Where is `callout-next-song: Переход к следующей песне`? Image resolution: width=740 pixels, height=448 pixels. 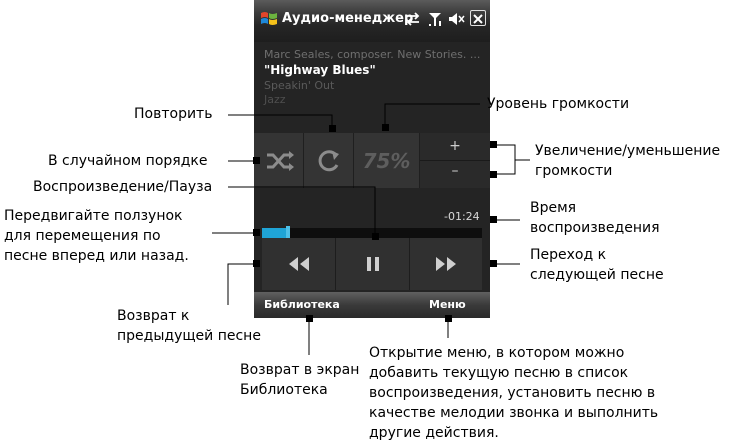
callout-next-song: Переход к следующей песне is located at coordinates (597, 265).